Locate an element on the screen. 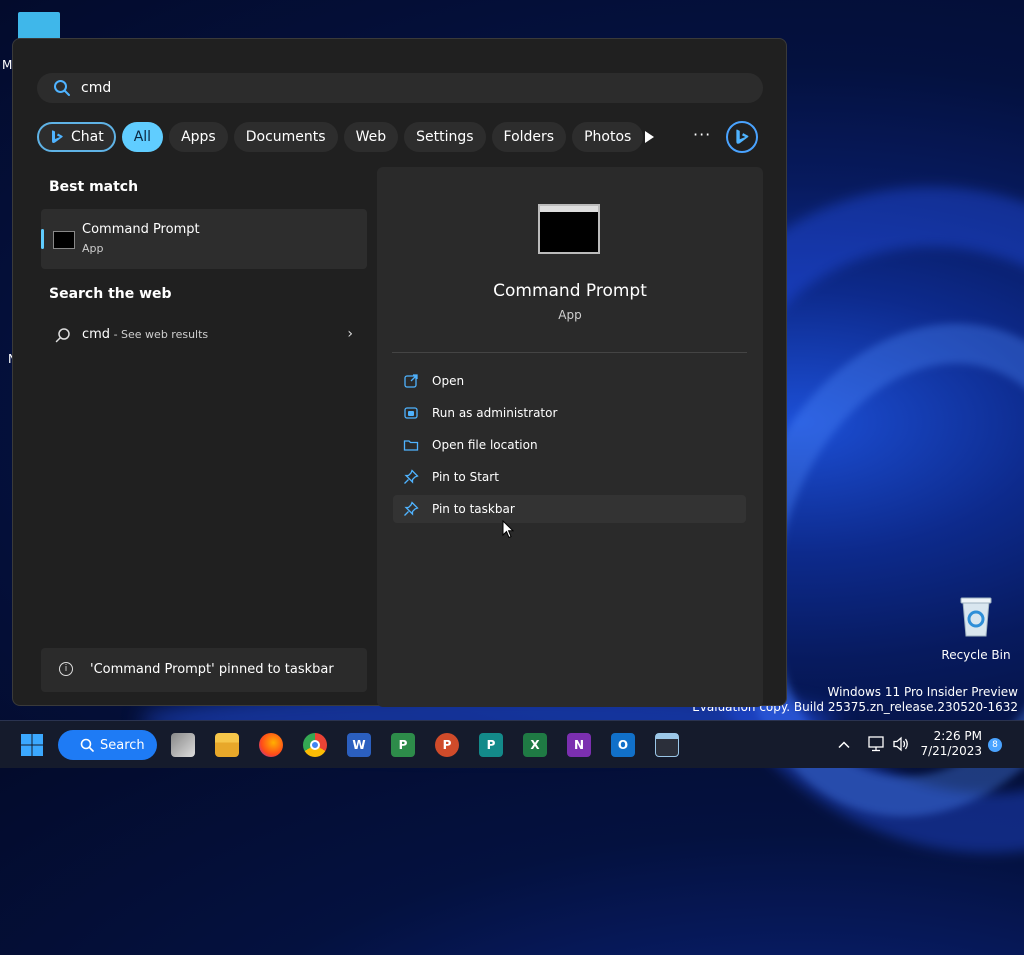 The height and width of the screenshot is (955, 1024). action-pin-to-start: Pin to Start is located at coordinates (569, 477).